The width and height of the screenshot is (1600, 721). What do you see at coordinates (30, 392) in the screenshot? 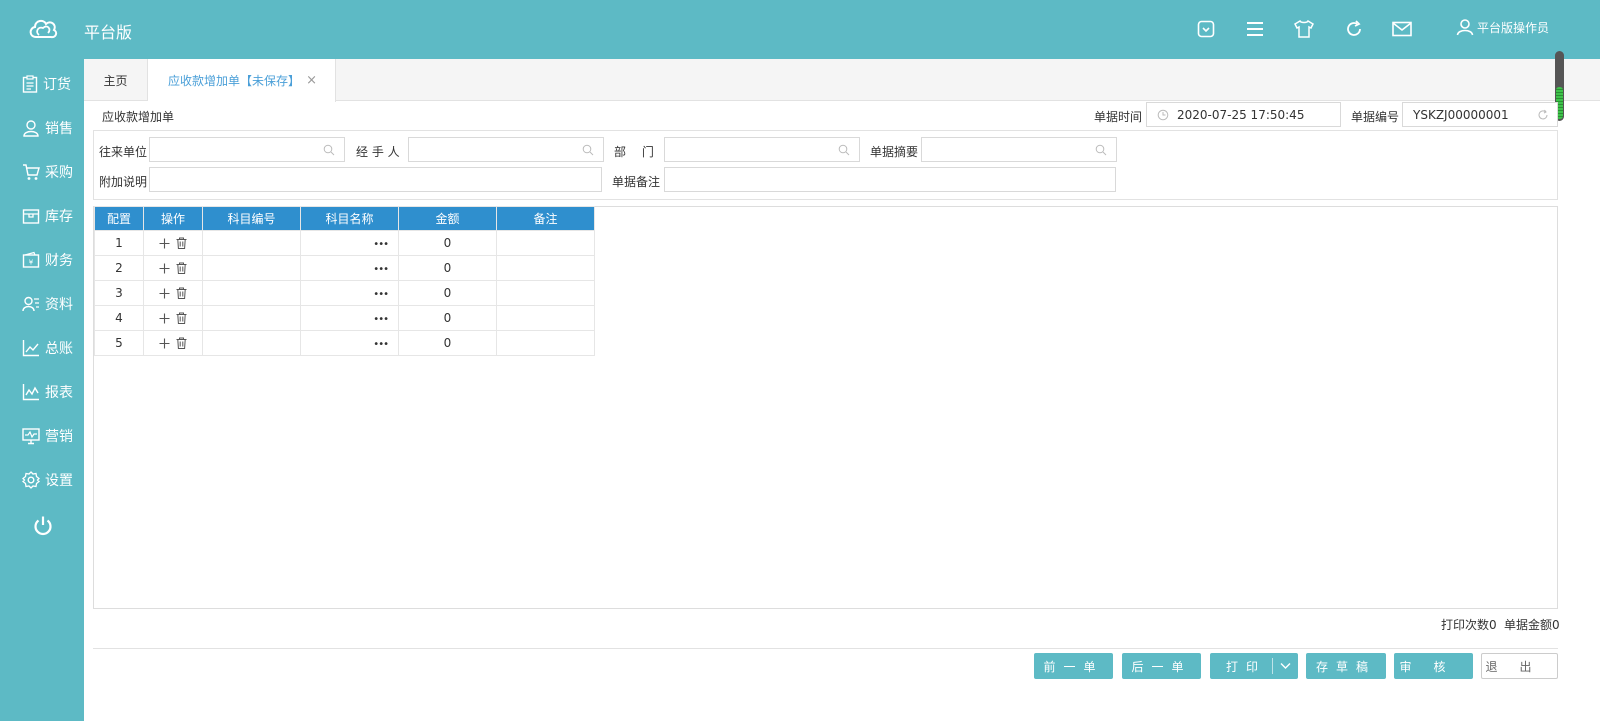
I see `report-chart-icon` at bounding box center [30, 392].